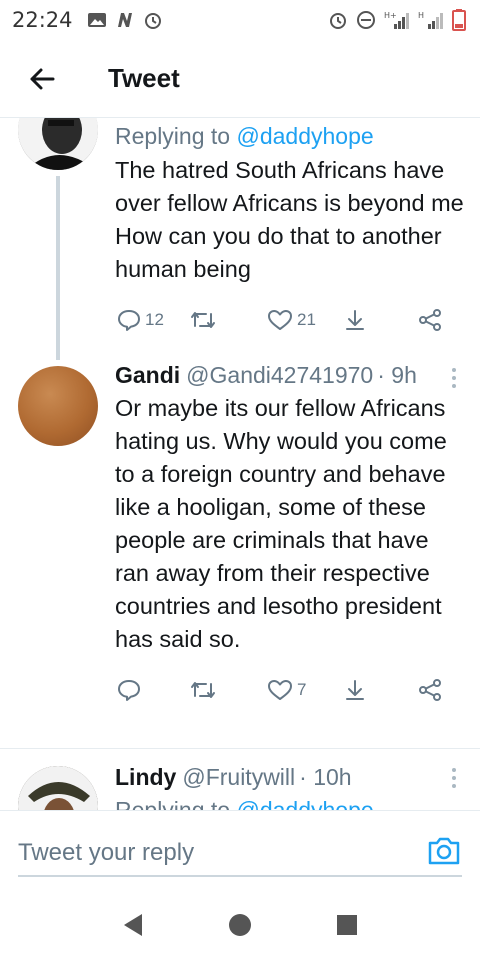  I want to click on square-recents-icon, so click(346, 925).